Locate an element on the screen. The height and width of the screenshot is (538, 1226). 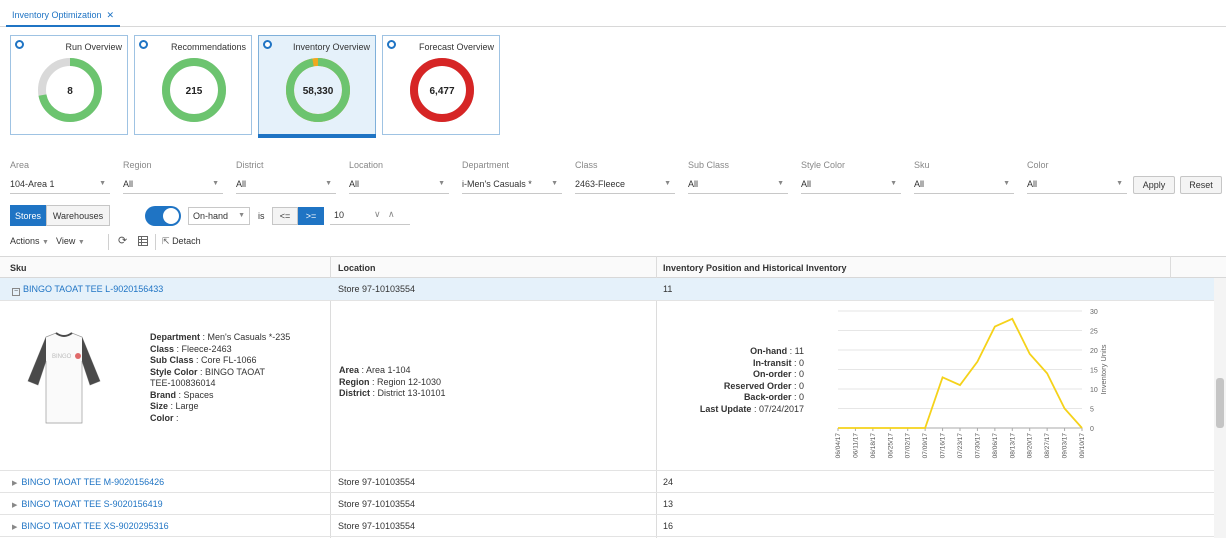
sku-link: BINGO TAOAT TEE S-9020156419 is located at coordinates (91, 504).